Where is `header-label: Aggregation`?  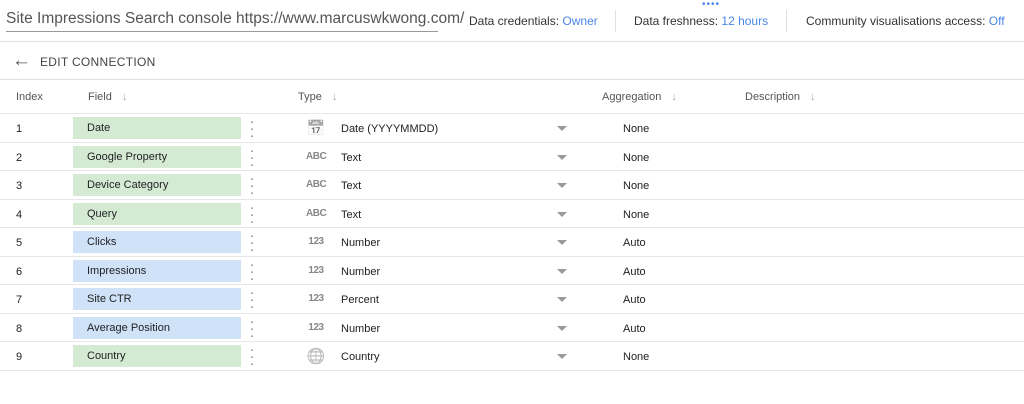
header-label: Aggregation is located at coordinates (632, 97).